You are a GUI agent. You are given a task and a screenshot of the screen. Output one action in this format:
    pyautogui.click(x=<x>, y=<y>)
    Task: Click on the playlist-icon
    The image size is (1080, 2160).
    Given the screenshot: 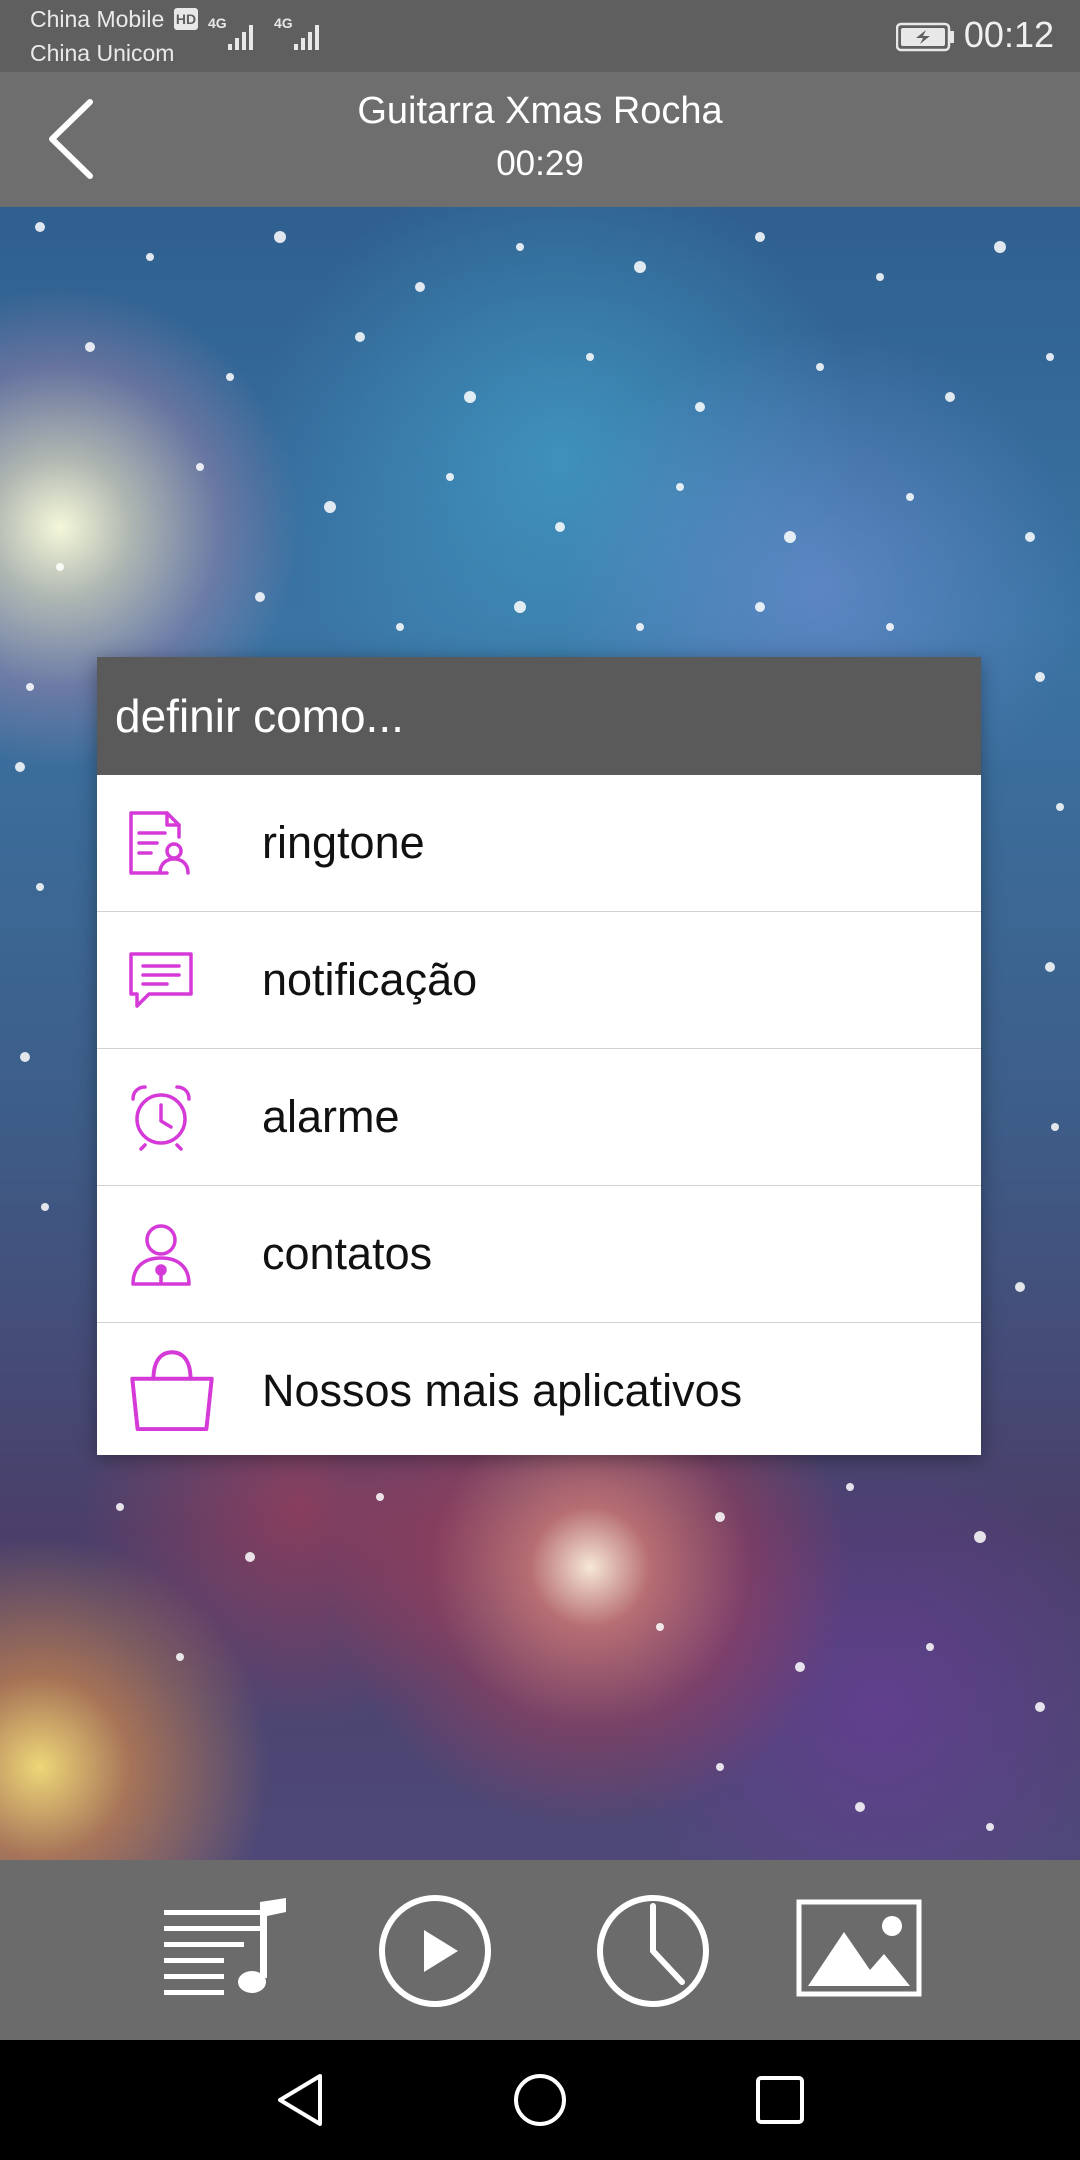 What is the action you would take?
    pyautogui.click(x=225, y=1946)
    